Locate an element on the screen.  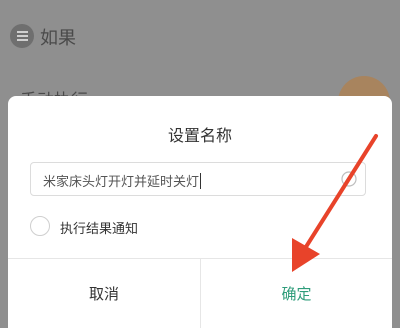
clear-icon is located at coordinates (349, 179).